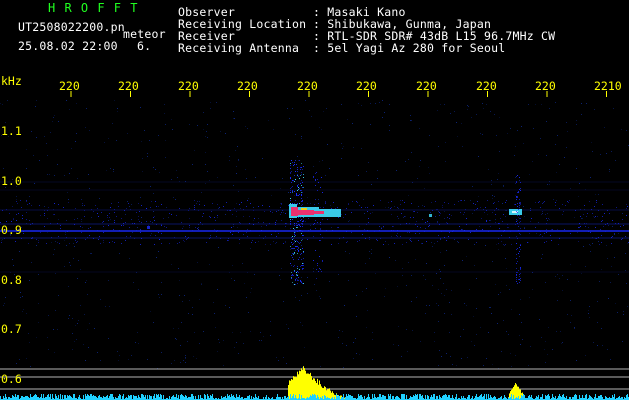  What do you see at coordinates (69, 86) in the screenshot?
I see `x-tick-label: 220` at bounding box center [69, 86].